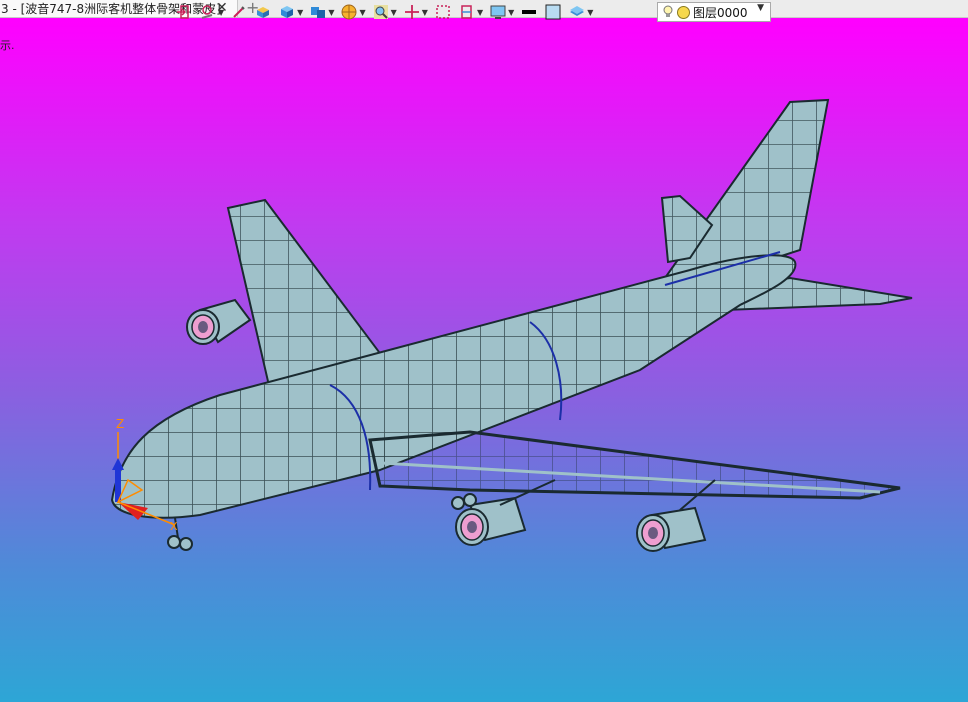  I want to click on fill-color-icon, so click(553, 12).